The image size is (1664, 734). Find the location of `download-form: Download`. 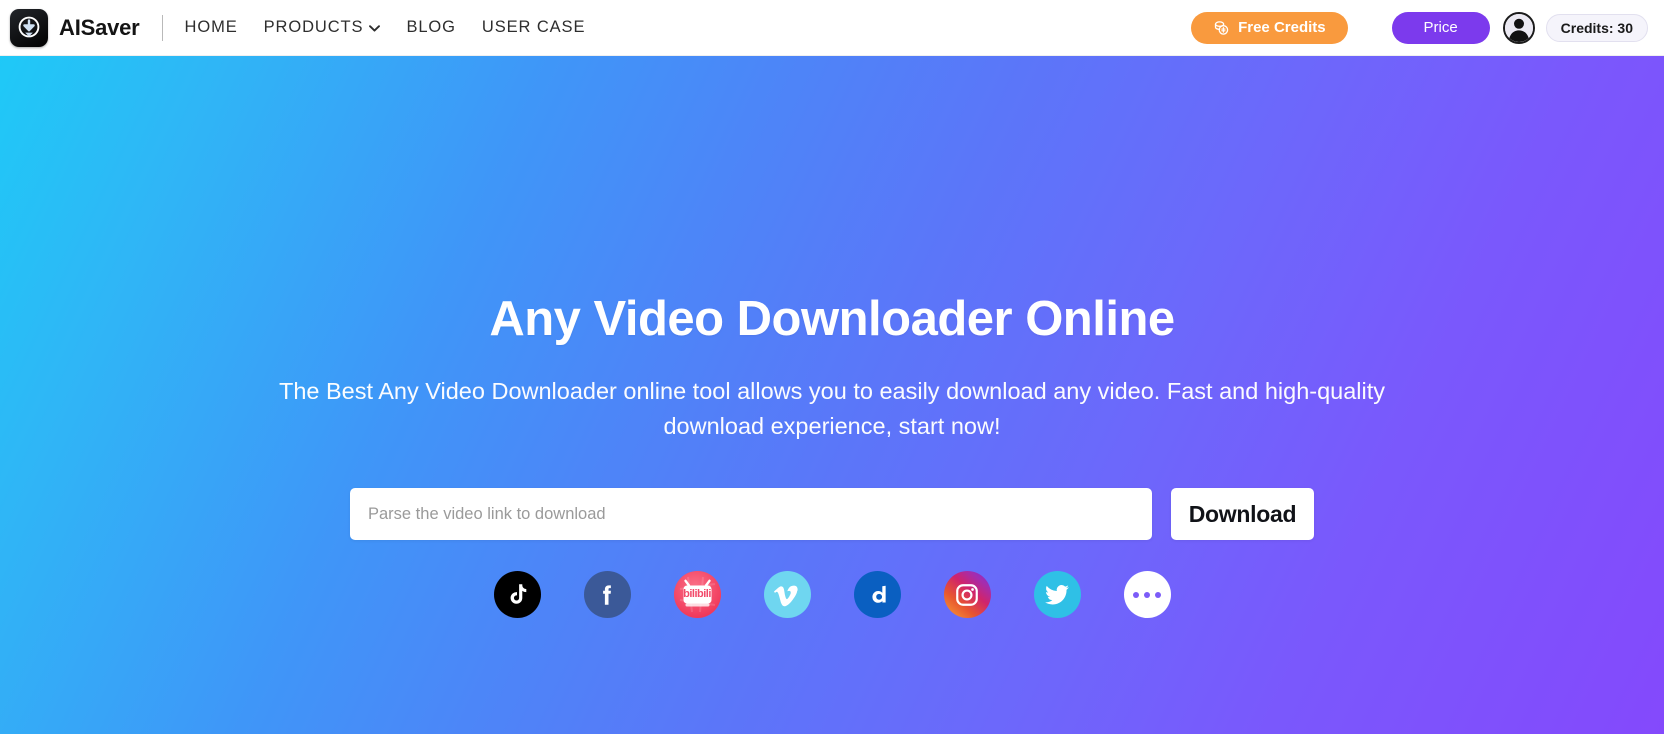

download-form: Download is located at coordinates (832, 514).